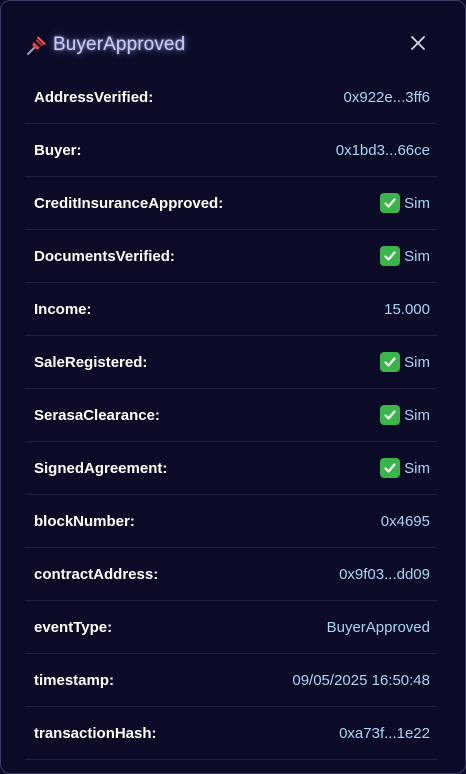 Image resolution: width=466 pixels, height=774 pixels. Describe the element at coordinates (231, 733) in the screenshot. I see `detail-row-transaction-hash: transactionHash: 0xa73f...1e22` at that location.